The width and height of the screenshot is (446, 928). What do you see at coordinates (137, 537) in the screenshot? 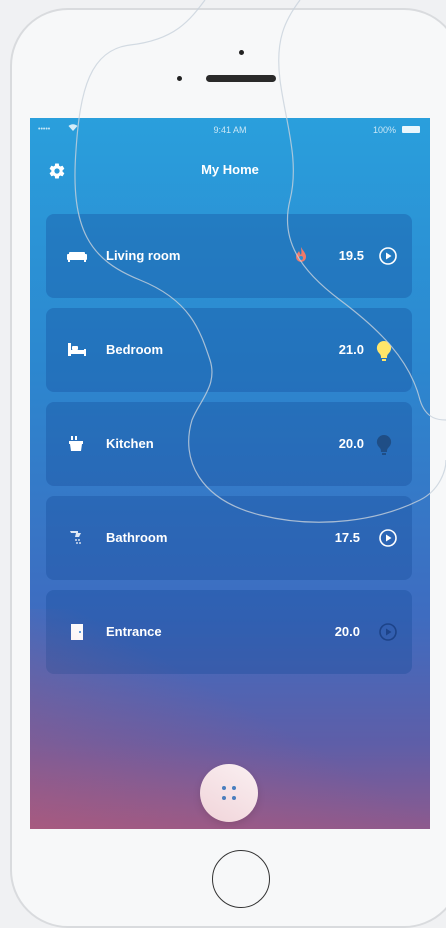
I see `room-name: Bathroom` at bounding box center [137, 537].